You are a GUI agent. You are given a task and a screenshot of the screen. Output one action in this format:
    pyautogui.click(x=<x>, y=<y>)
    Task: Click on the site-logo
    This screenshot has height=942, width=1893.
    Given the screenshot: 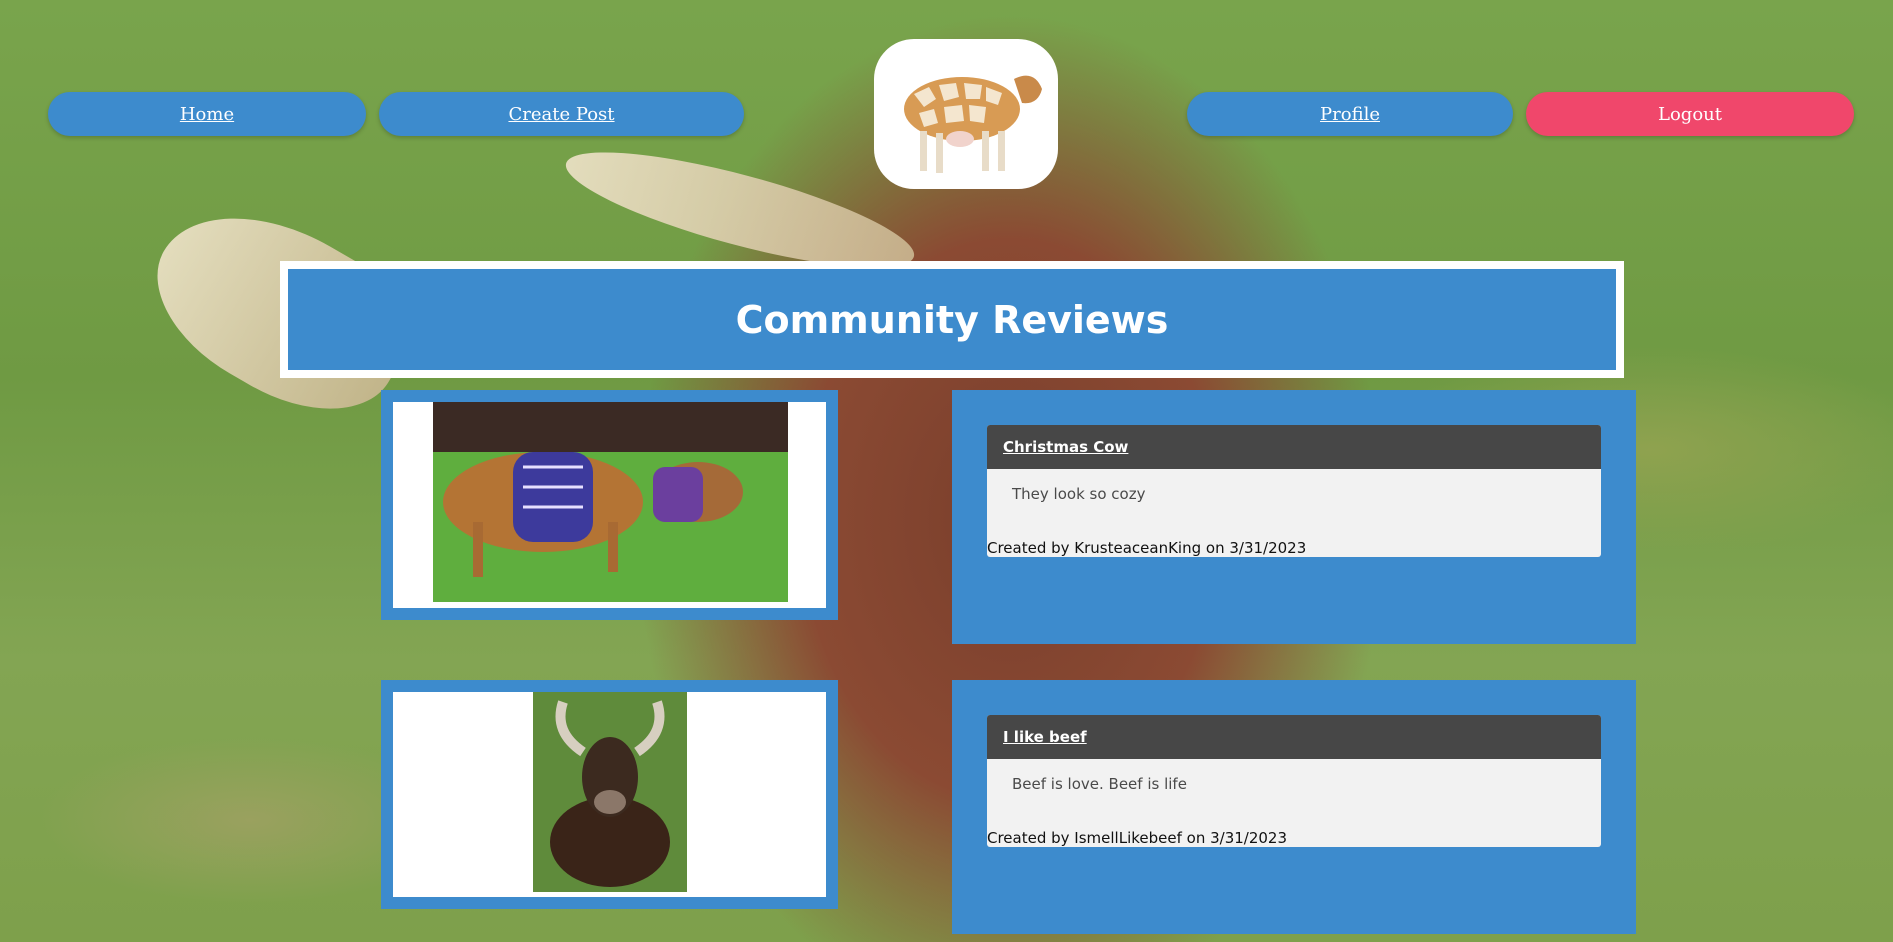 What is the action you would take?
    pyautogui.click(x=966, y=114)
    